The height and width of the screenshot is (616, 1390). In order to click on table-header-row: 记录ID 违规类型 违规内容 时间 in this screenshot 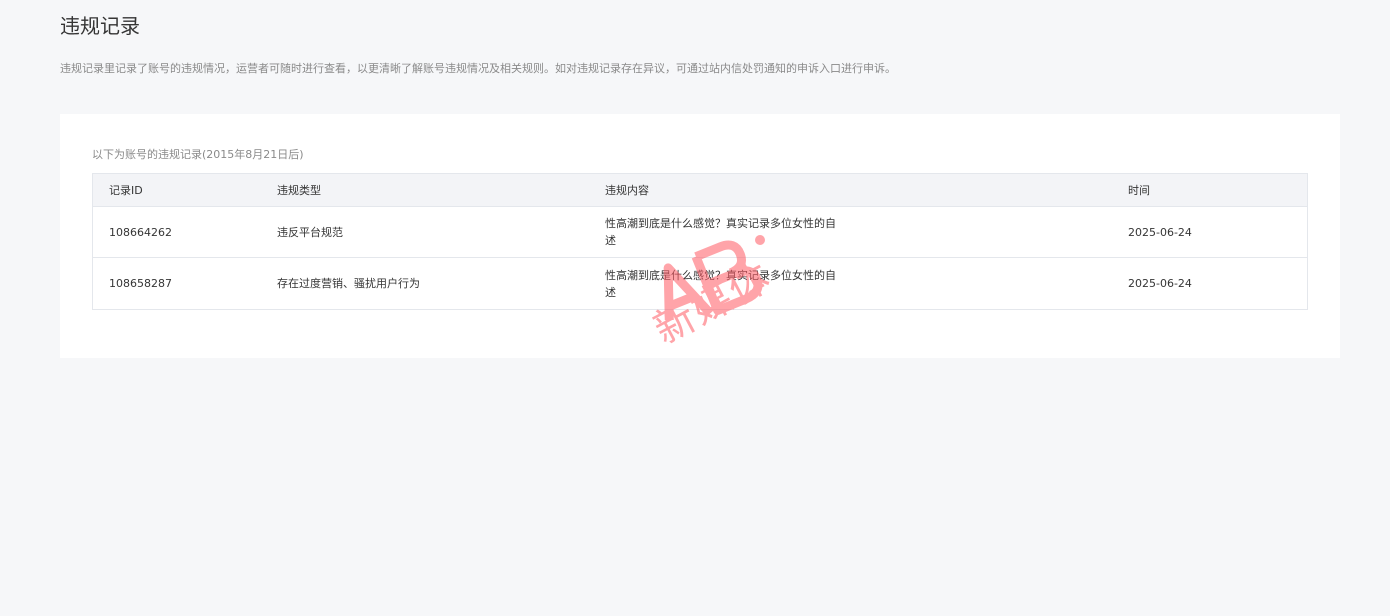, I will do `click(700, 190)`.